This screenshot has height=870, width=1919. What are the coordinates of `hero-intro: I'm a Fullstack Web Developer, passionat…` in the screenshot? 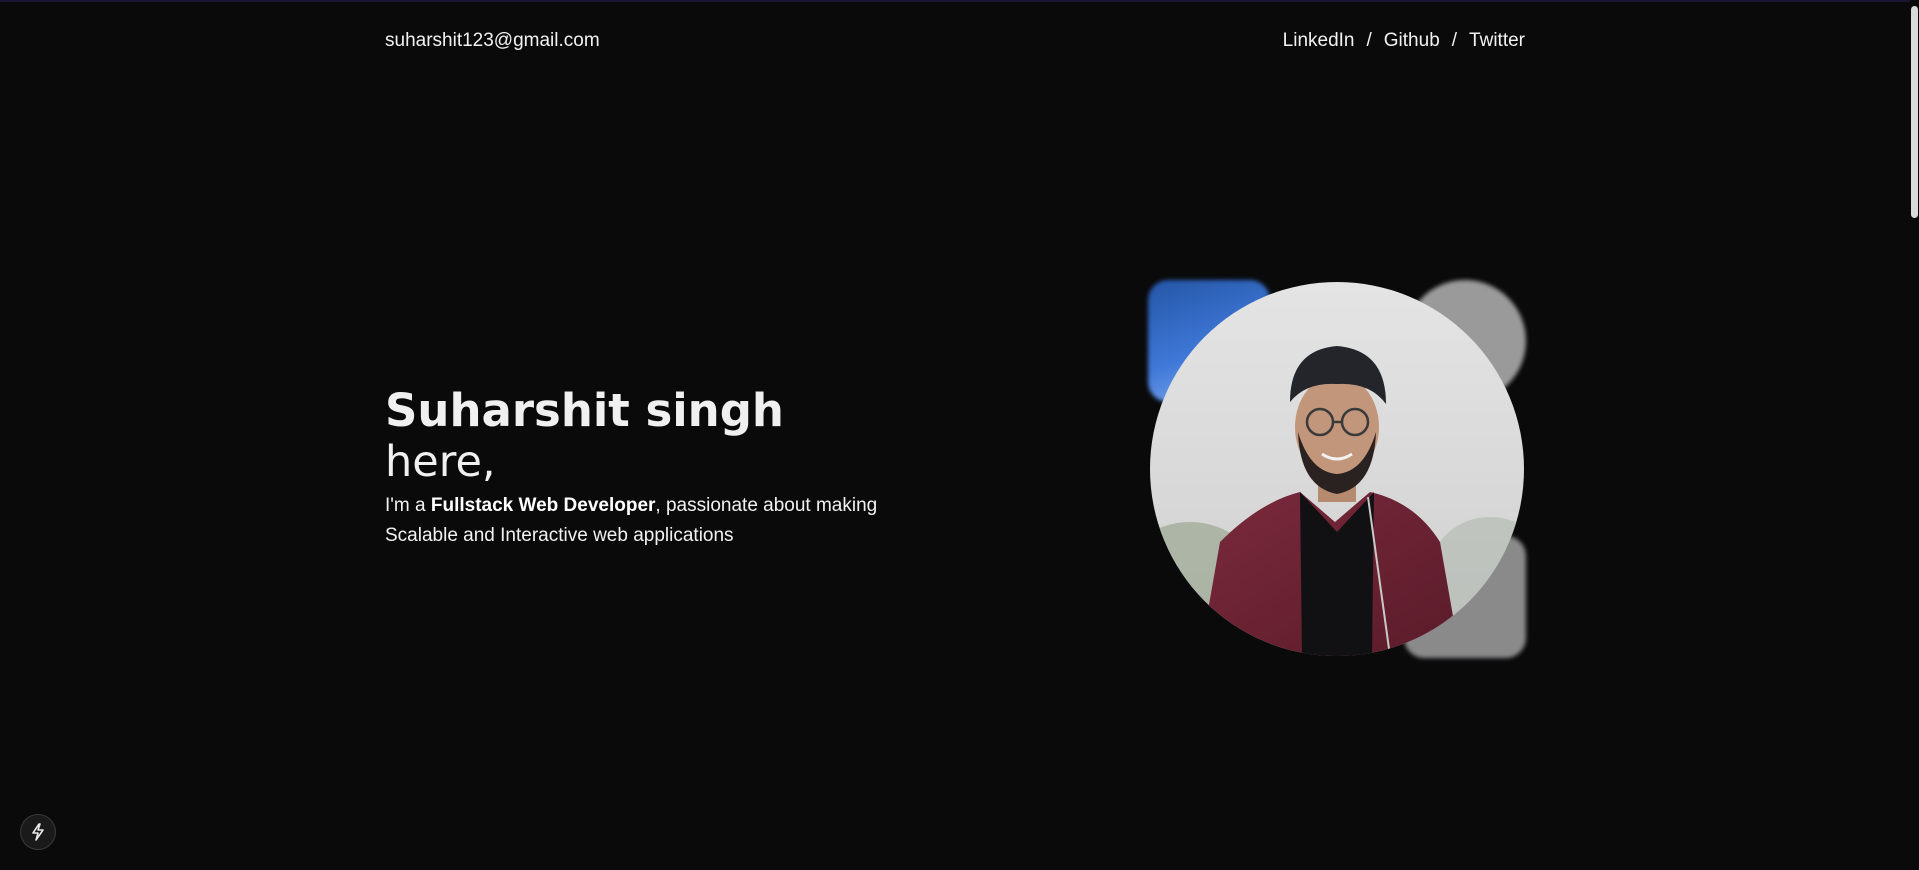 It's located at (665, 521).